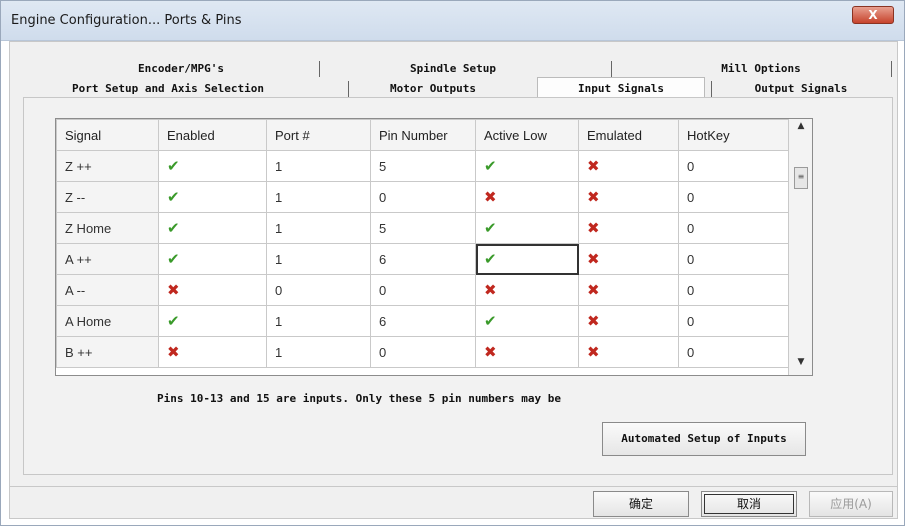 The height and width of the screenshot is (526, 905). Describe the element at coordinates (453, 486) in the screenshot. I see `divider` at that location.